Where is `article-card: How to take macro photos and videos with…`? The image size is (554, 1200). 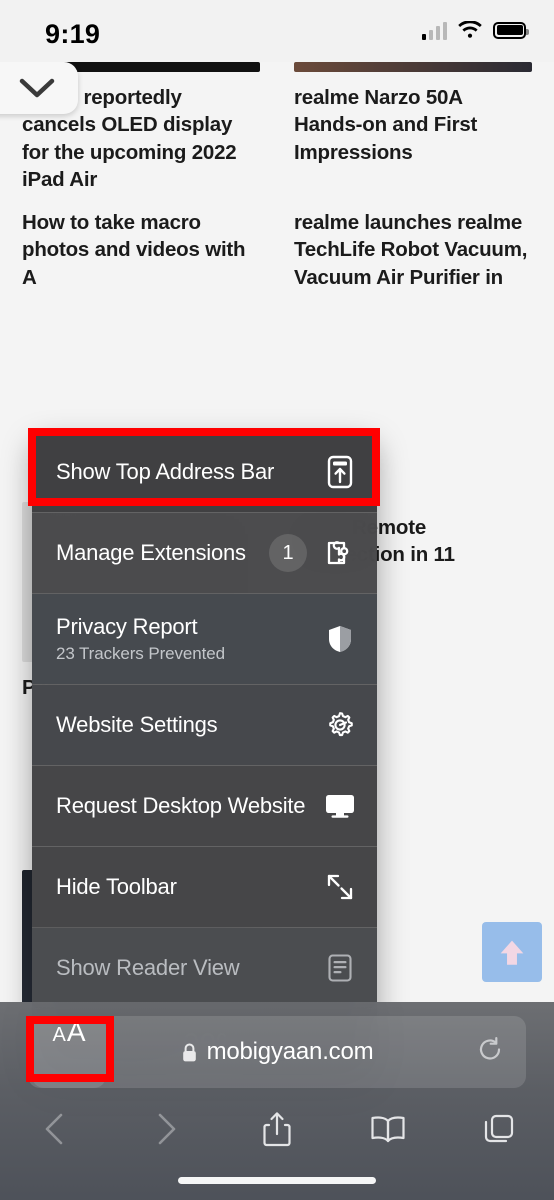
article-card: How to take macro photos and videos with… is located at coordinates (141, 244).